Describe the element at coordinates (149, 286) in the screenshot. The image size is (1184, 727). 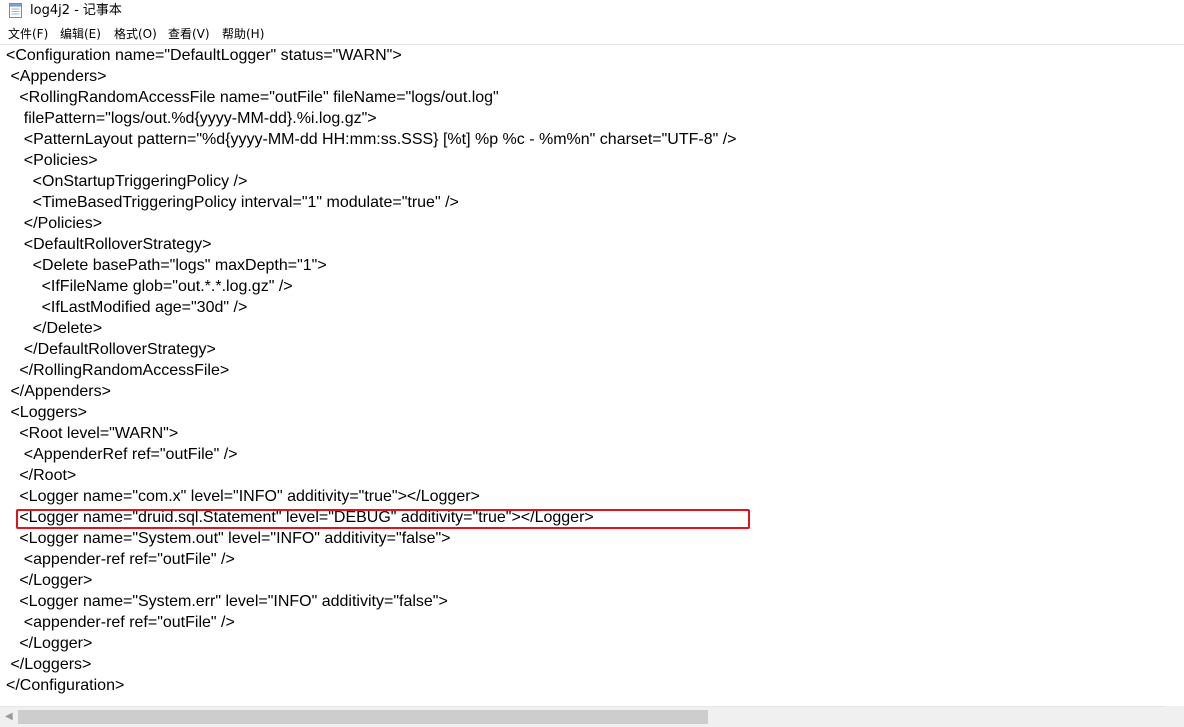
I see `code-line: <IfFileName glob="out.*.*.log.gz" />` at that location.